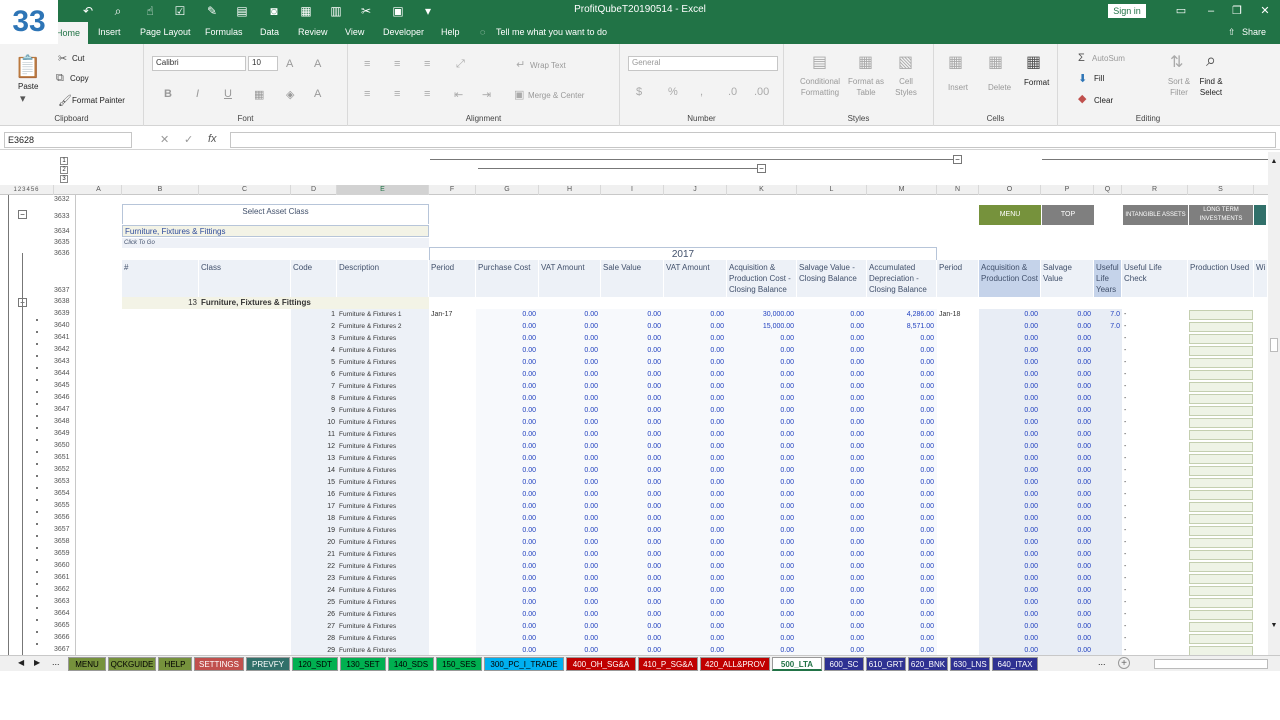  Describe the element at coordinates (519, 94) in the screenshot. I see `merge-icon: ▣` at that location.